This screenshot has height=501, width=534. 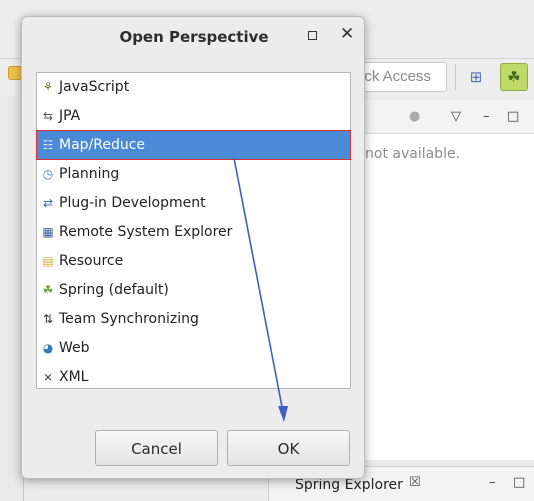 What do you see at coordinates (102, 145) in the screenshot?
I see `list-item-label: Map/Reduce` at bounding box center [102, 145].